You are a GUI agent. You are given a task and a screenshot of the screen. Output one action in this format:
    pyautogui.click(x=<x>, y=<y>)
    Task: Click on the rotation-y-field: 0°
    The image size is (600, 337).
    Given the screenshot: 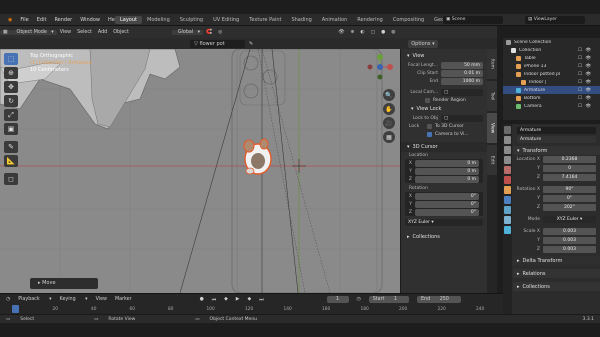 What is the action you would take?
    pyautogui.click(x=569, y=198)
    